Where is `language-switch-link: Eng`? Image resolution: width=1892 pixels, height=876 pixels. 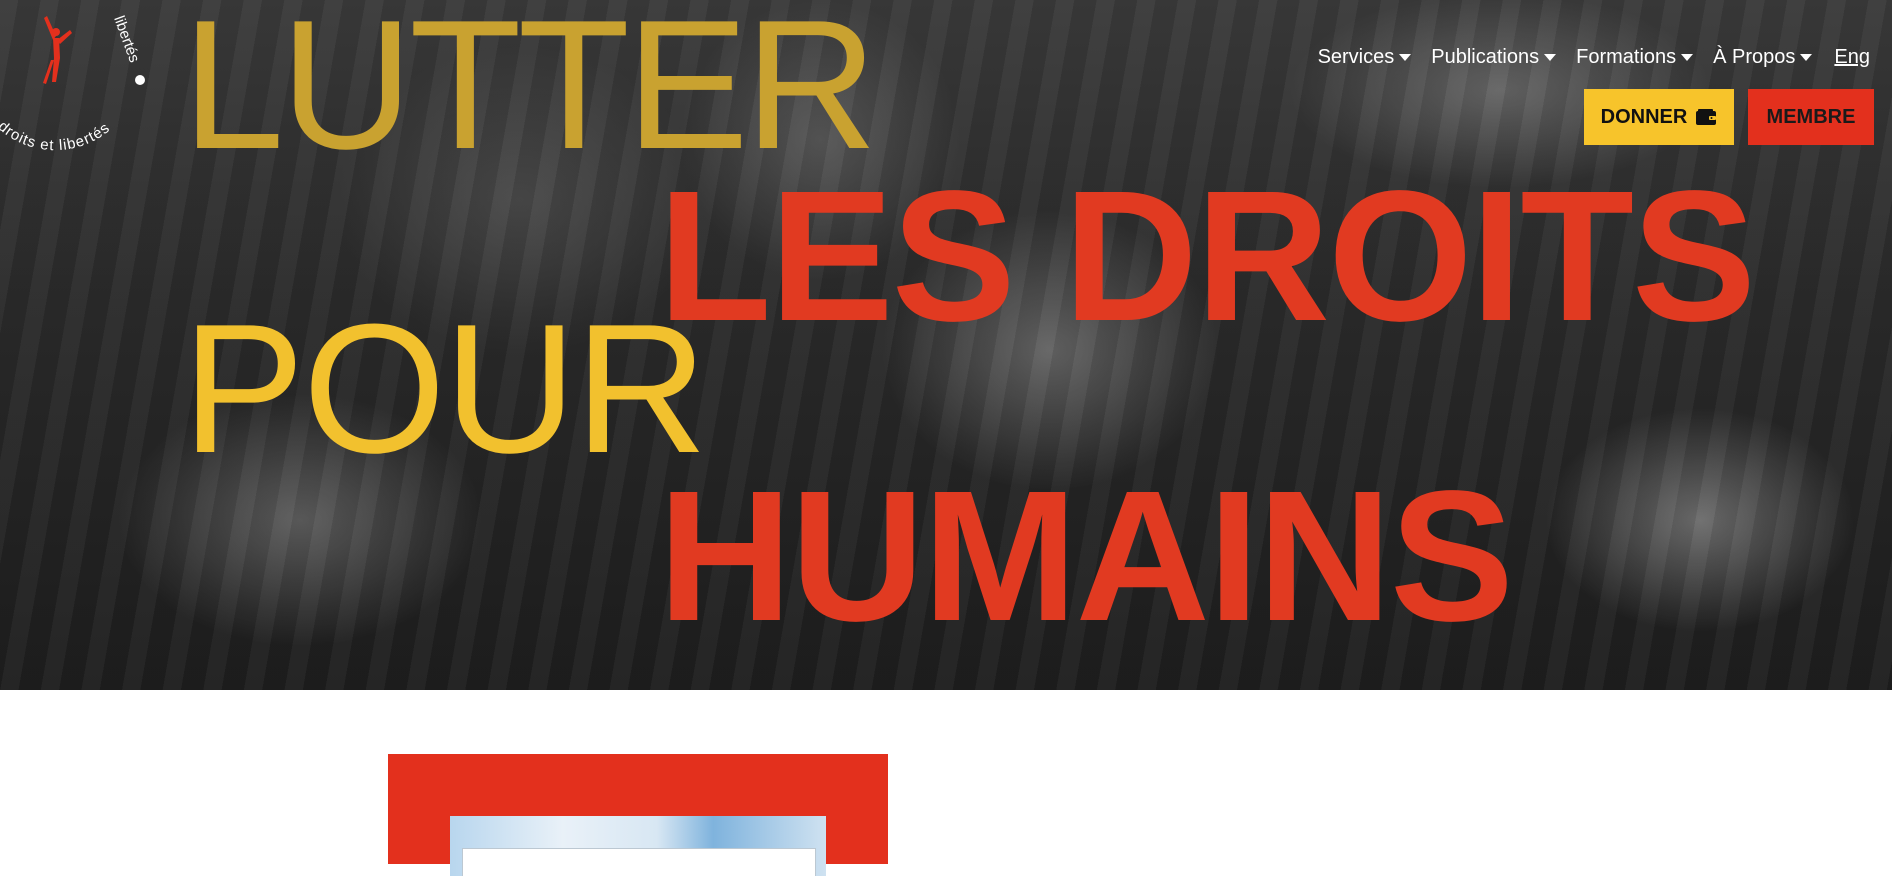 language-switch-link: Eng is located at coordinates (1852, 57).